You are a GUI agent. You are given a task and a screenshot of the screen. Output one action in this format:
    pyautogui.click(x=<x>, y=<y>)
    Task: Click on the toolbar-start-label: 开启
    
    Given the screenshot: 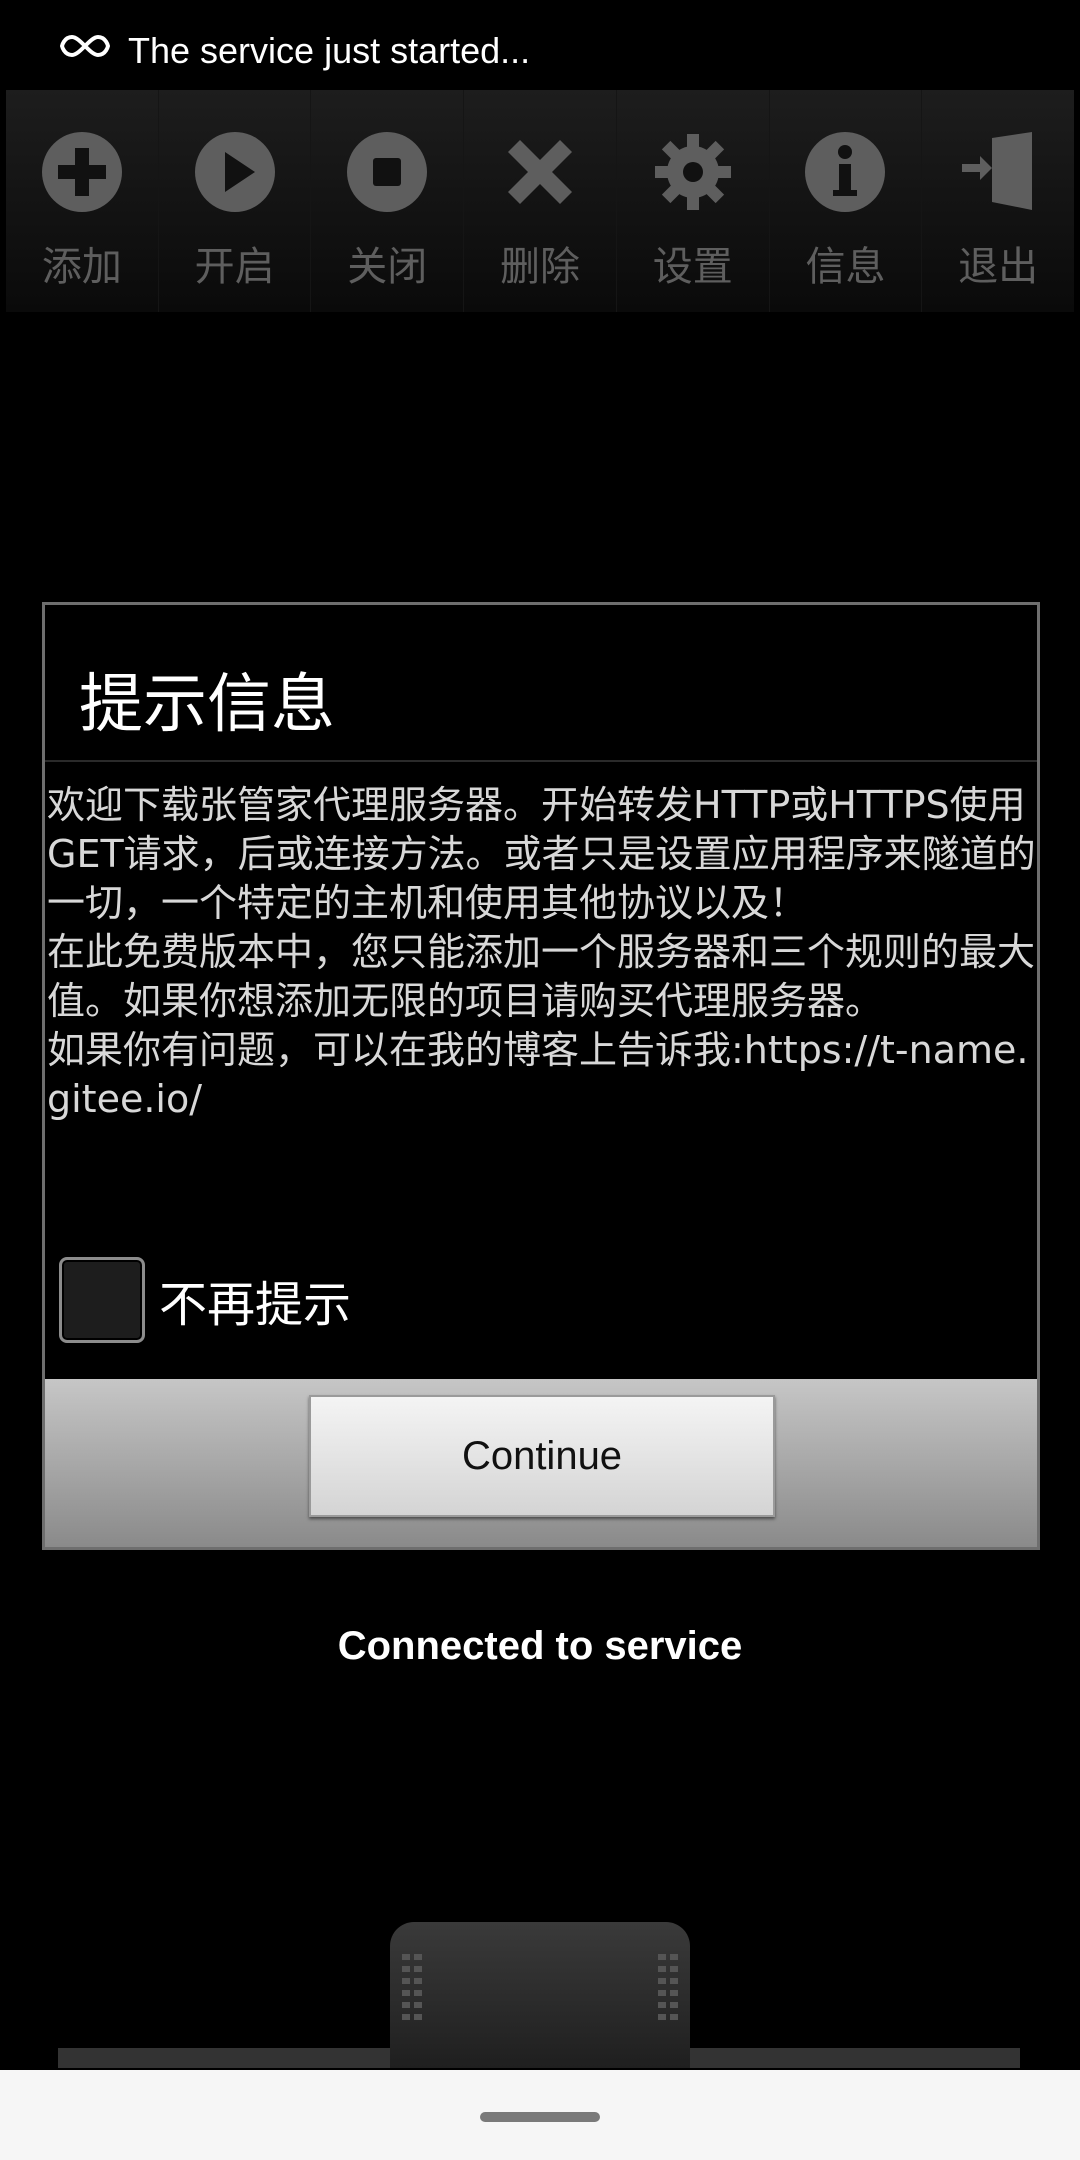 What is the action you would take?
    pyautogui.click(x=234, y=267)
    